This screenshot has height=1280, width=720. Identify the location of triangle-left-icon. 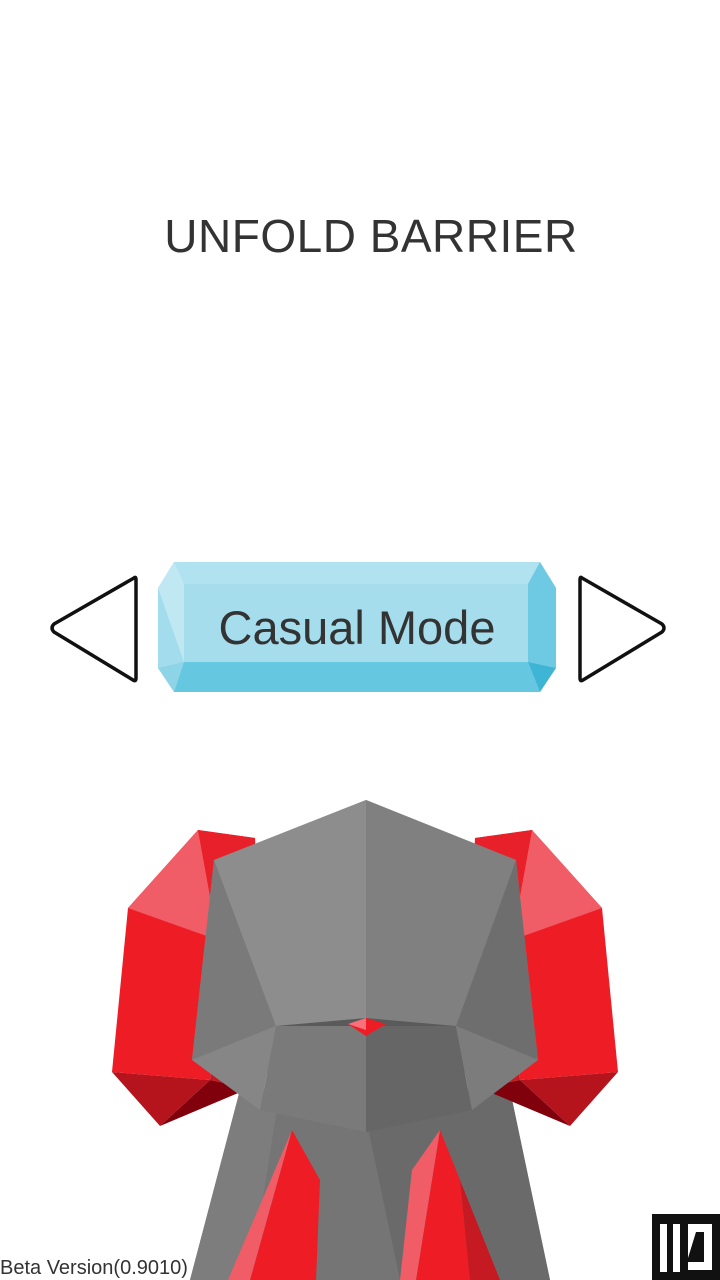
(94, 629).